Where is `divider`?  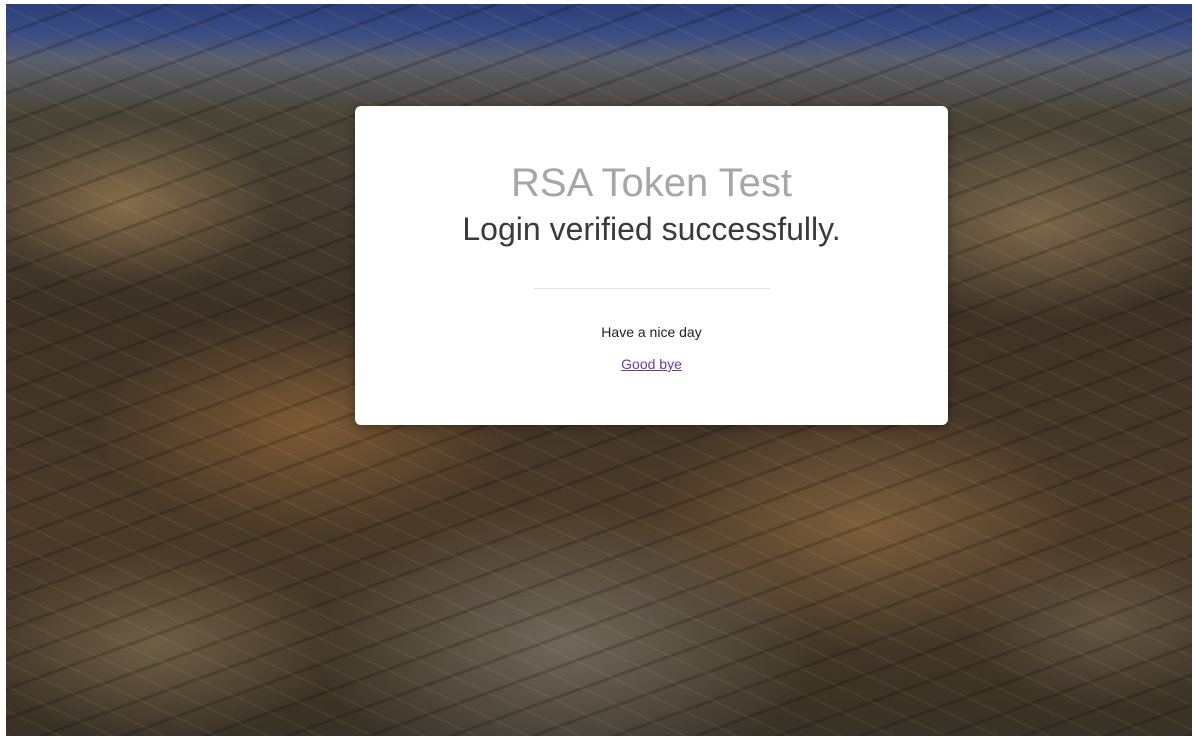
divider is located at coordinates (651, 288).